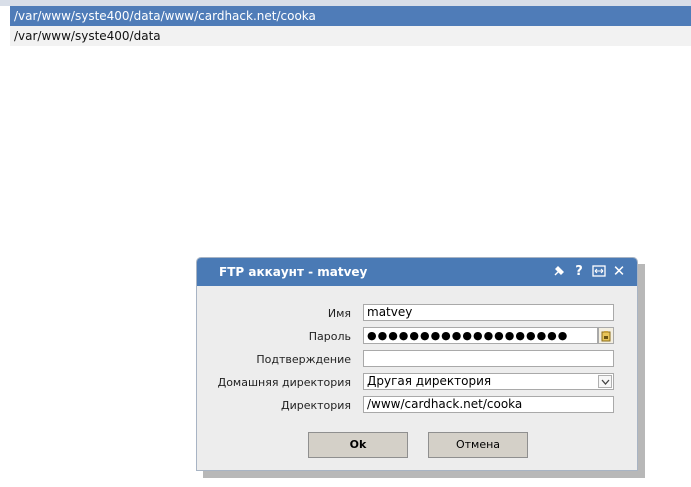 This screenshot has height=487, width=691. I want to click on form-row-dir: Директория /www/cardhack.net/cooka, so click(417, 406).